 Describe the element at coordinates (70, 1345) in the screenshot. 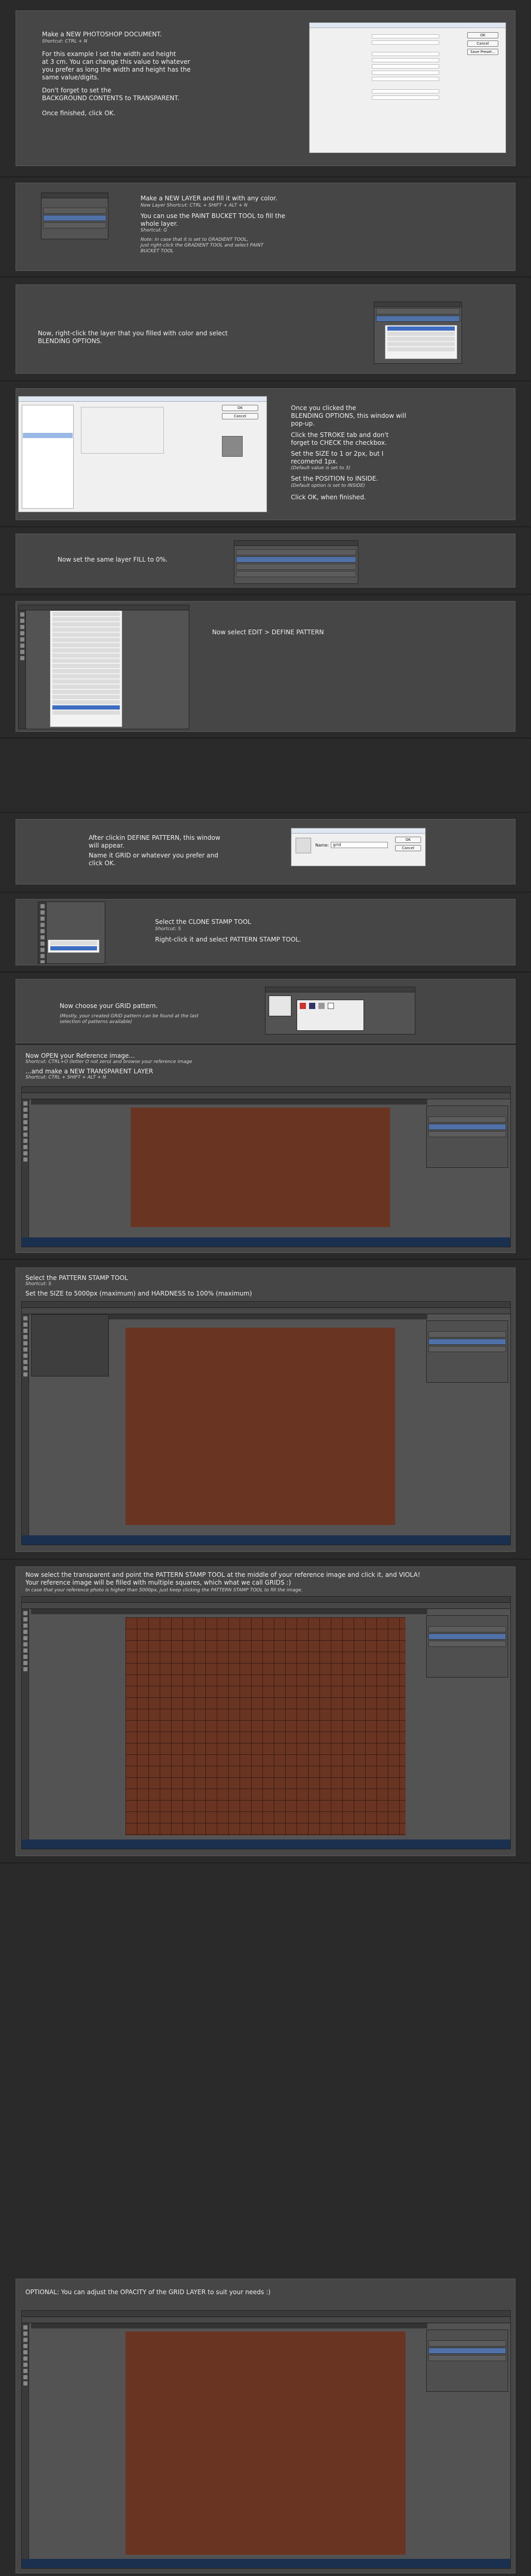

I see `brush-picker` at that location.